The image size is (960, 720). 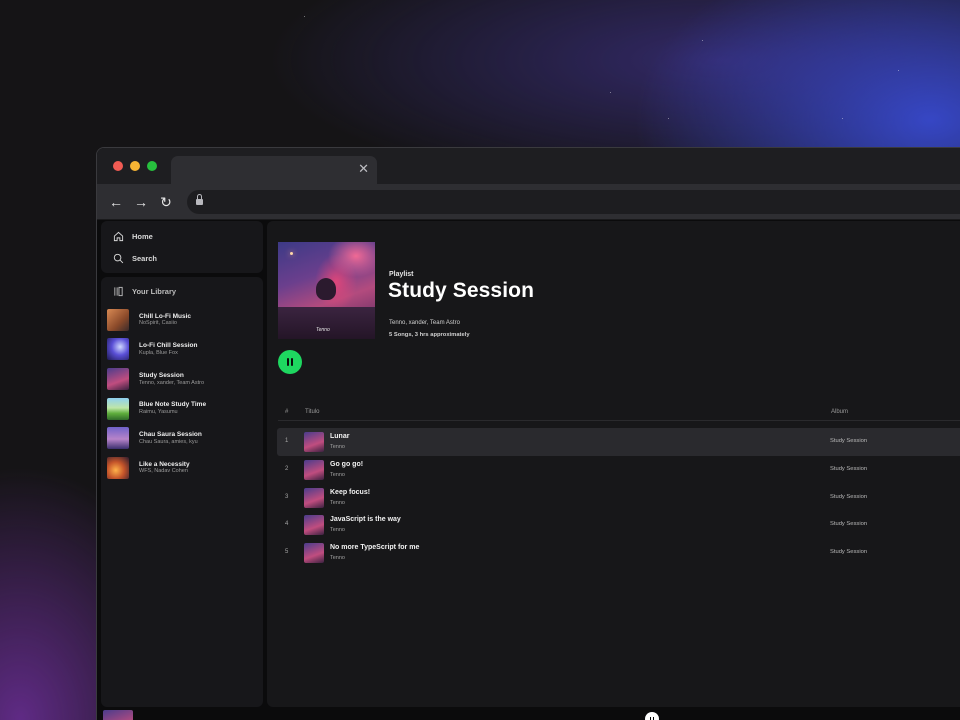 What do you see at coordinates (158, 412) in the screenshot?
I see `item-subtitle: Raimu, Yasumu` at bounding box center [158, 412].